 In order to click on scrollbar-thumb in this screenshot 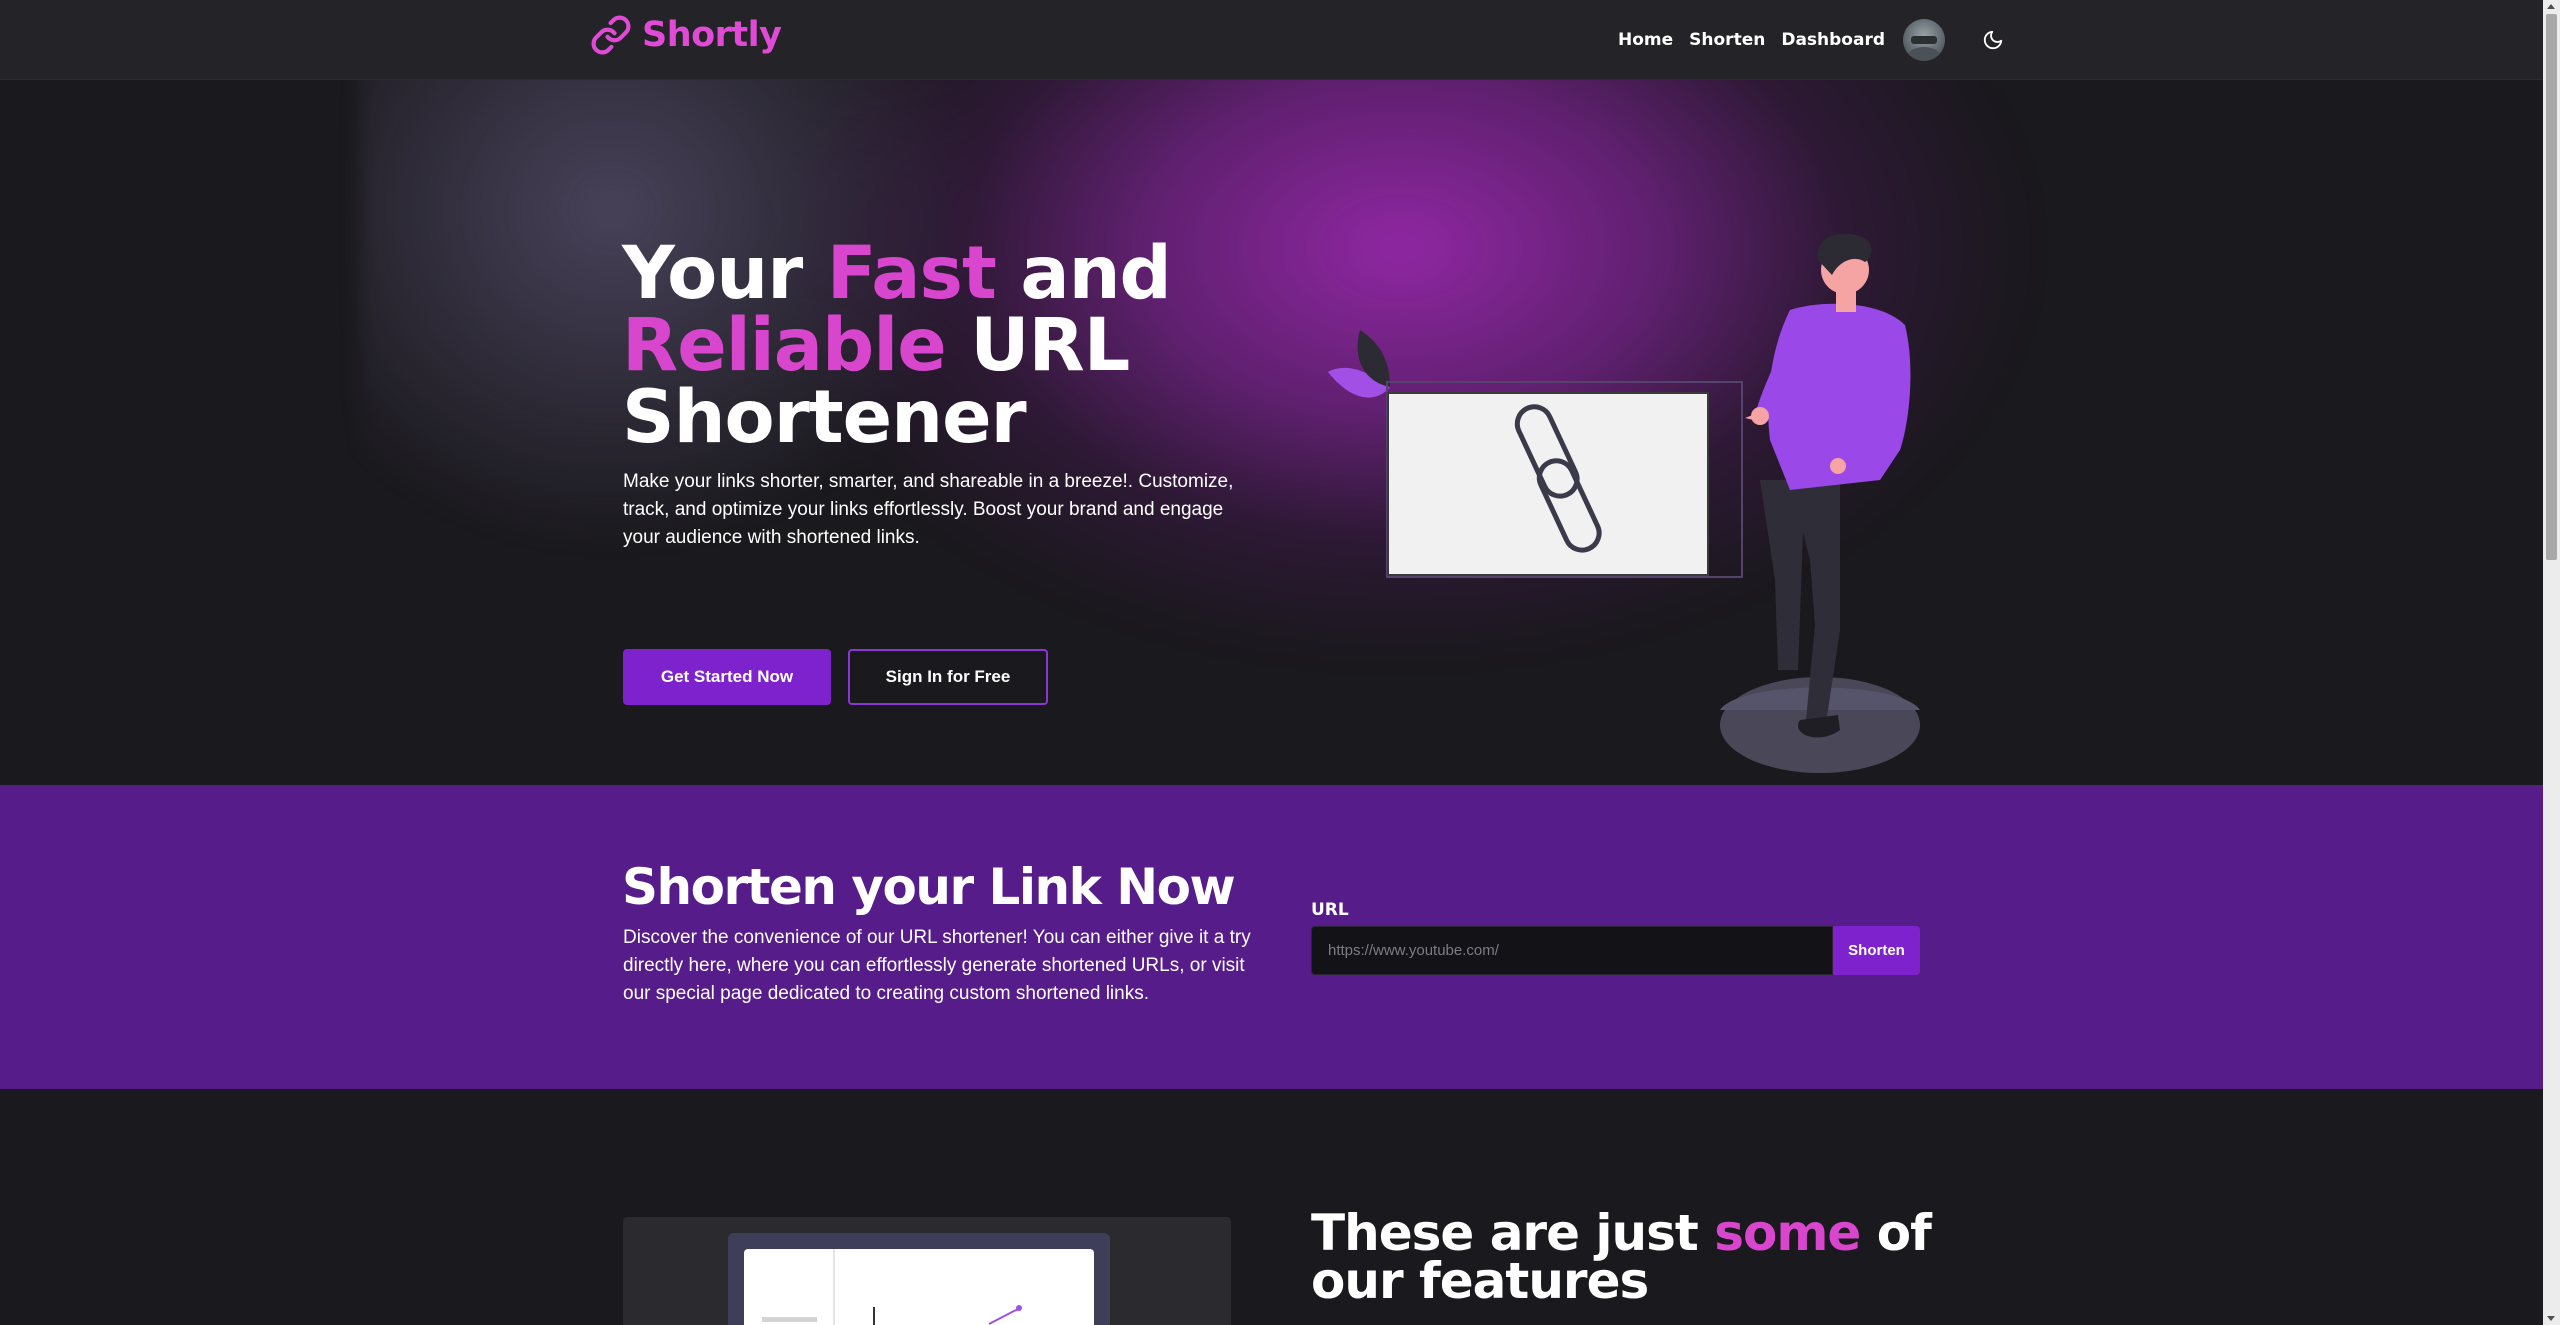, I will do `click(2551, 287)`.